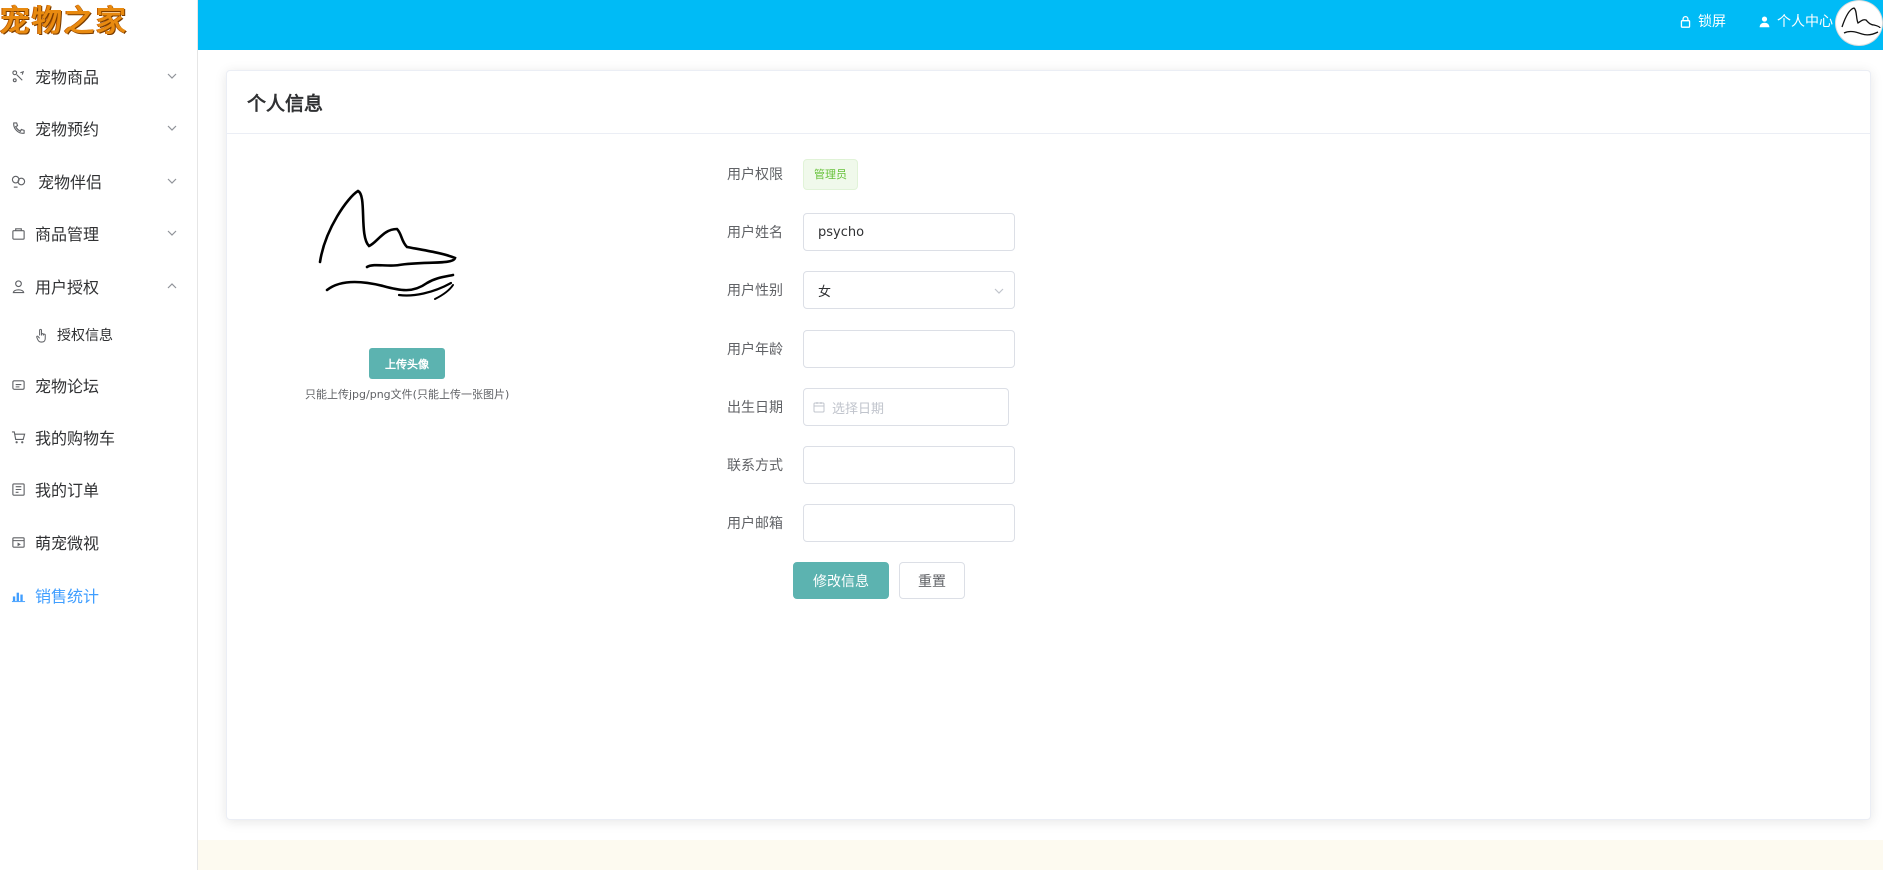 The height and width of the screenshot is (870, 1883). What do you see at coordinates (67, 234) in the screenshot?
I see `sidebar-item-label: 商品管理` at bounding box center [67, 234].